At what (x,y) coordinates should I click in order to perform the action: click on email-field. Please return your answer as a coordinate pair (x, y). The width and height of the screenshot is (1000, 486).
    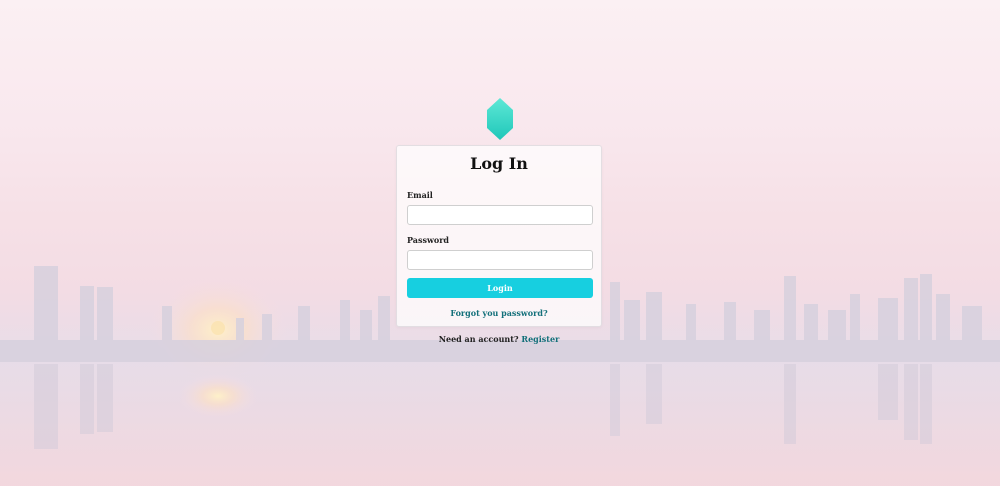
    Looking at the image, I should click on (500, 215).